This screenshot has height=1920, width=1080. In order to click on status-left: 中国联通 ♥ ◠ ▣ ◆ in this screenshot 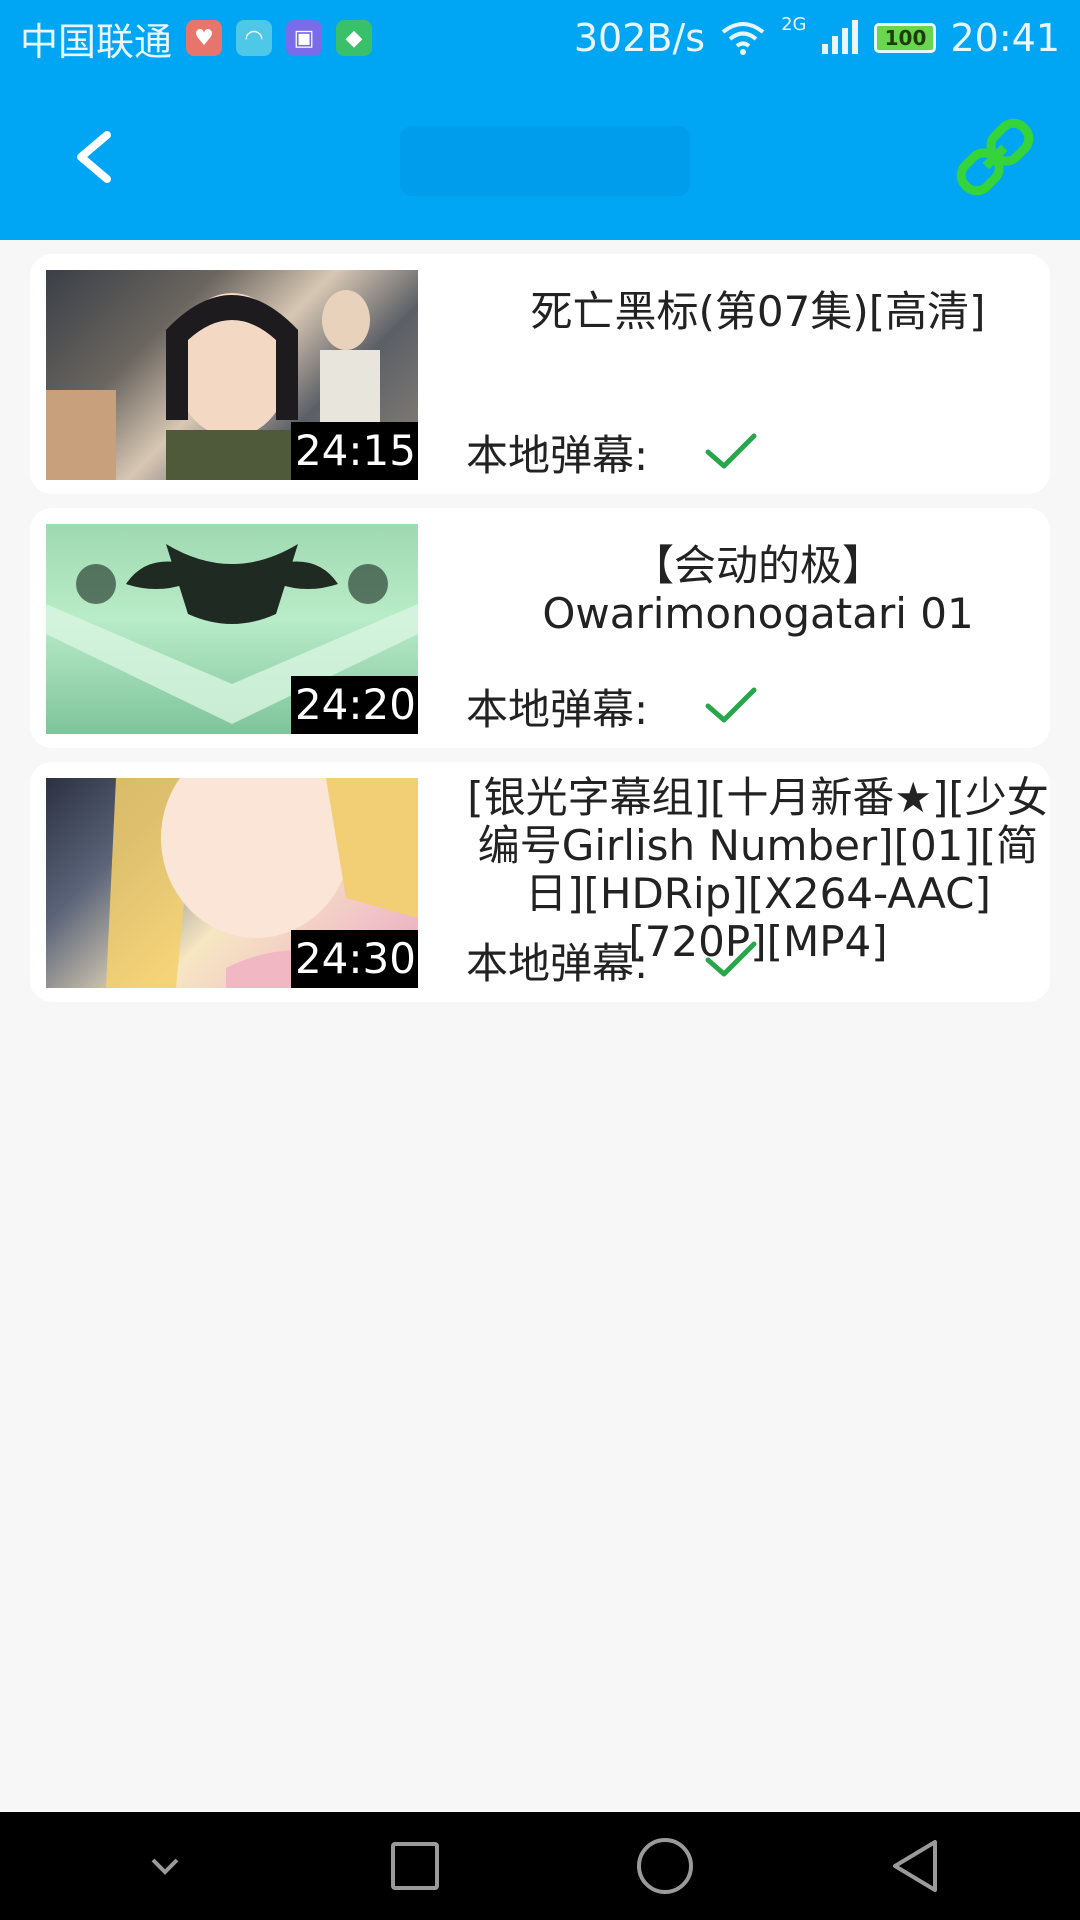, I will do `click(196, 38)`.